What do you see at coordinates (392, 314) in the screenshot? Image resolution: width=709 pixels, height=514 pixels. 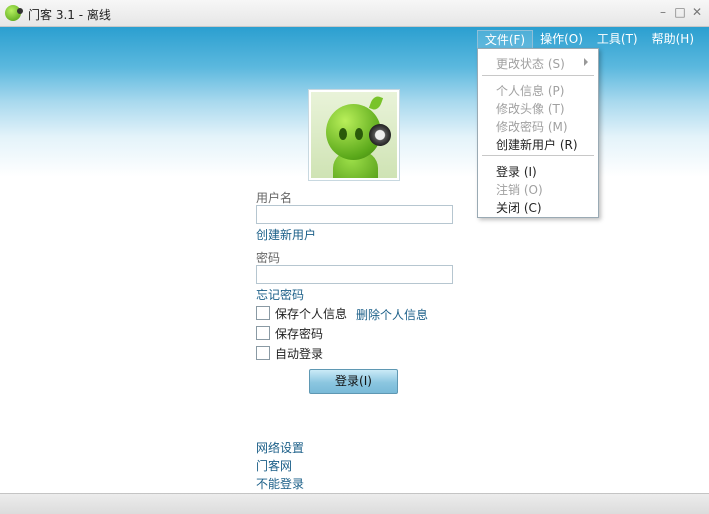 I see `delete-profile-link: 删除个人信息` at bounding box center [392, 314].